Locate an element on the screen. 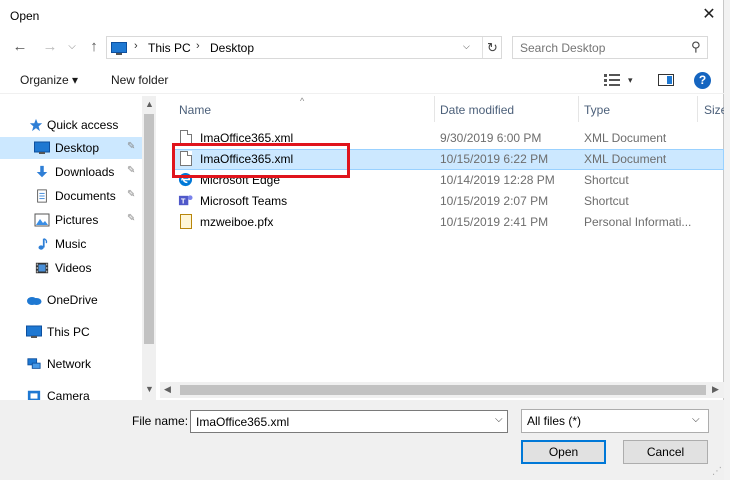  cancel-button: Cancel is located at coordinates (665, 452).